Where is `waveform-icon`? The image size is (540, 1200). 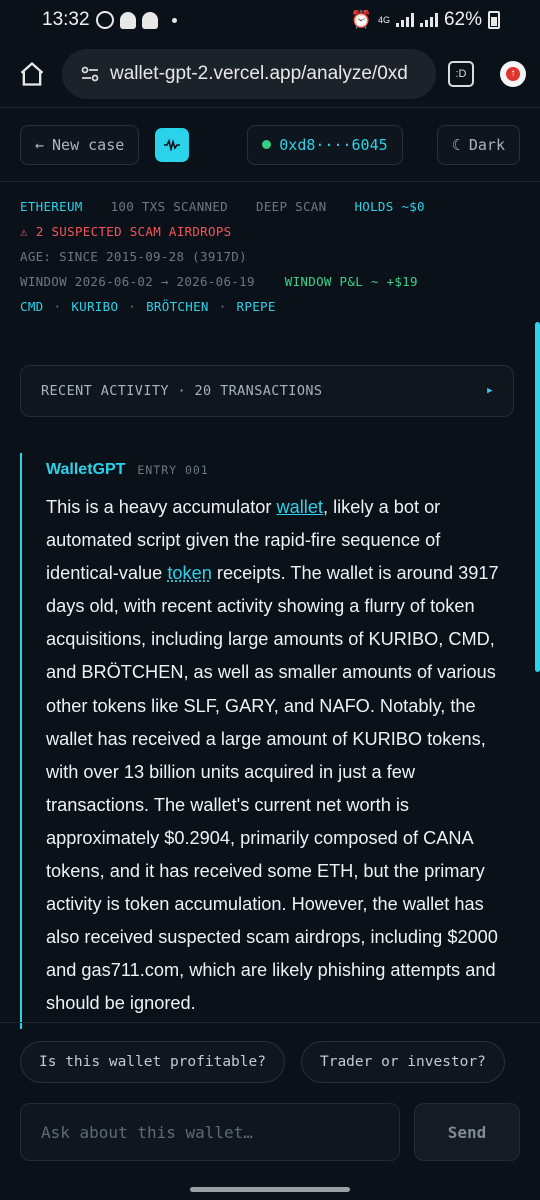 waveform-icon is located at coordinates (172, 144).